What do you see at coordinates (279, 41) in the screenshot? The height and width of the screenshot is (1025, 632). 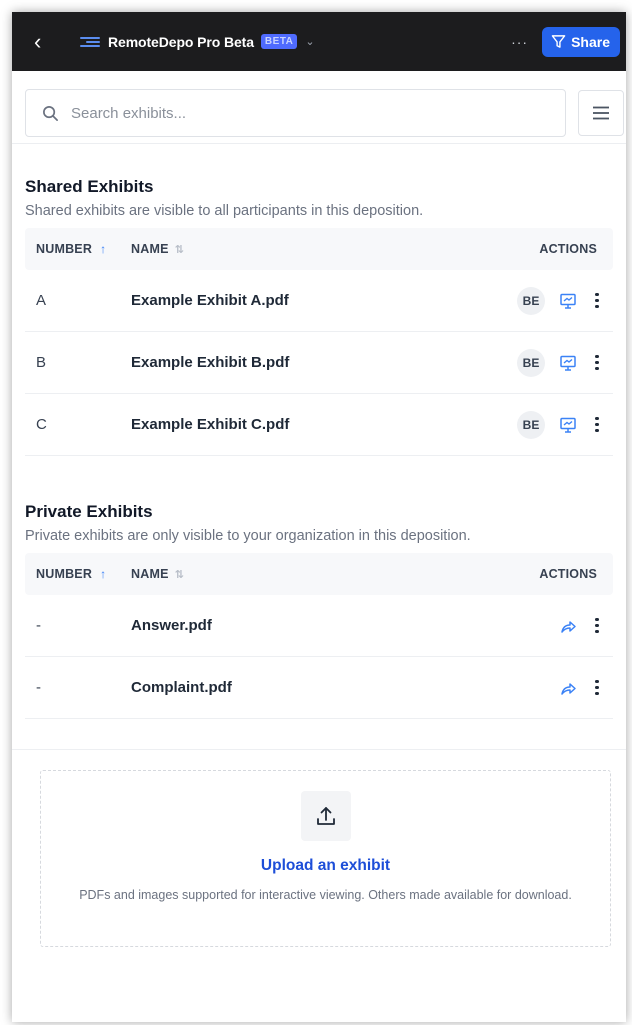 I see `beta-badge: BETA` at bounding box center [279, 41].